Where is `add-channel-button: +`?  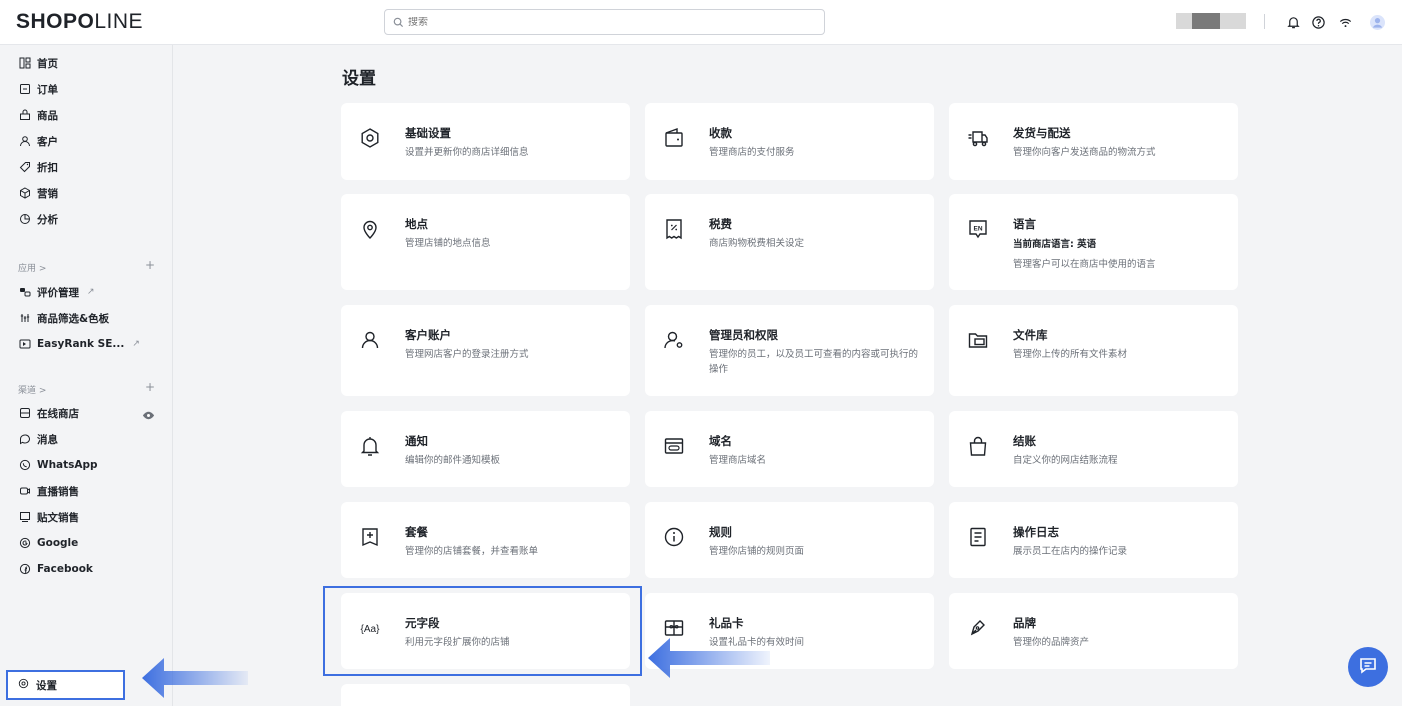 add-channel-button: + is located at coordinates (150, 387).